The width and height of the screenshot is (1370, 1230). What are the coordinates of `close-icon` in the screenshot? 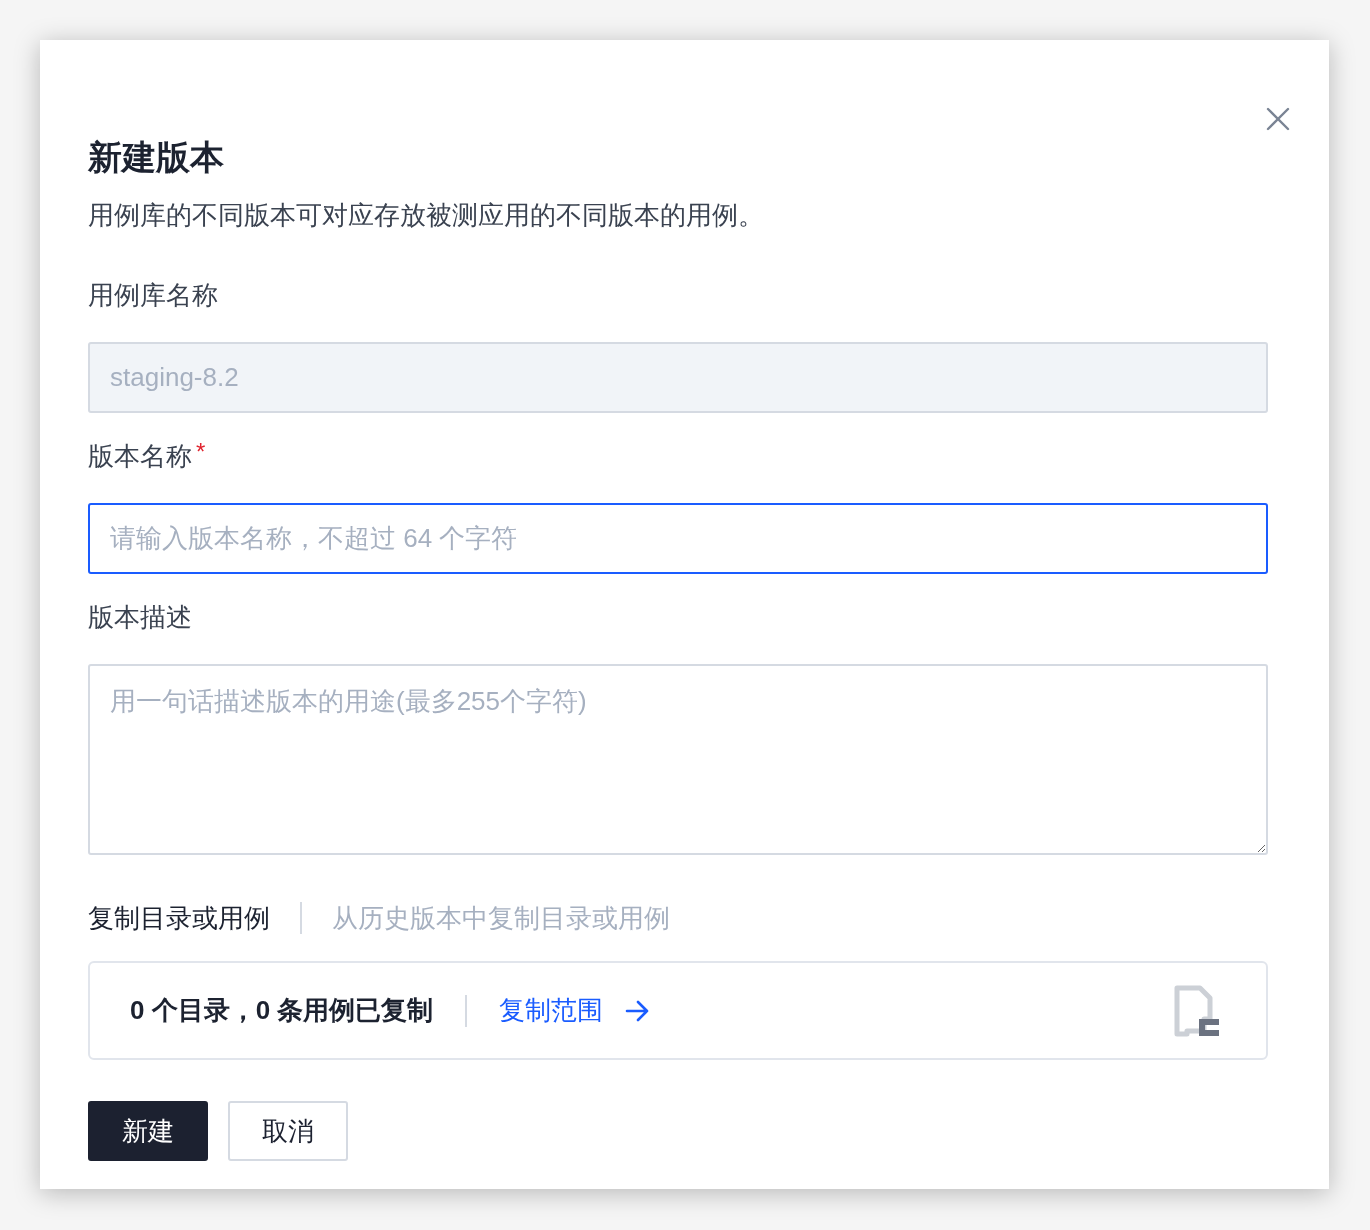 It's located at (1278, 119).